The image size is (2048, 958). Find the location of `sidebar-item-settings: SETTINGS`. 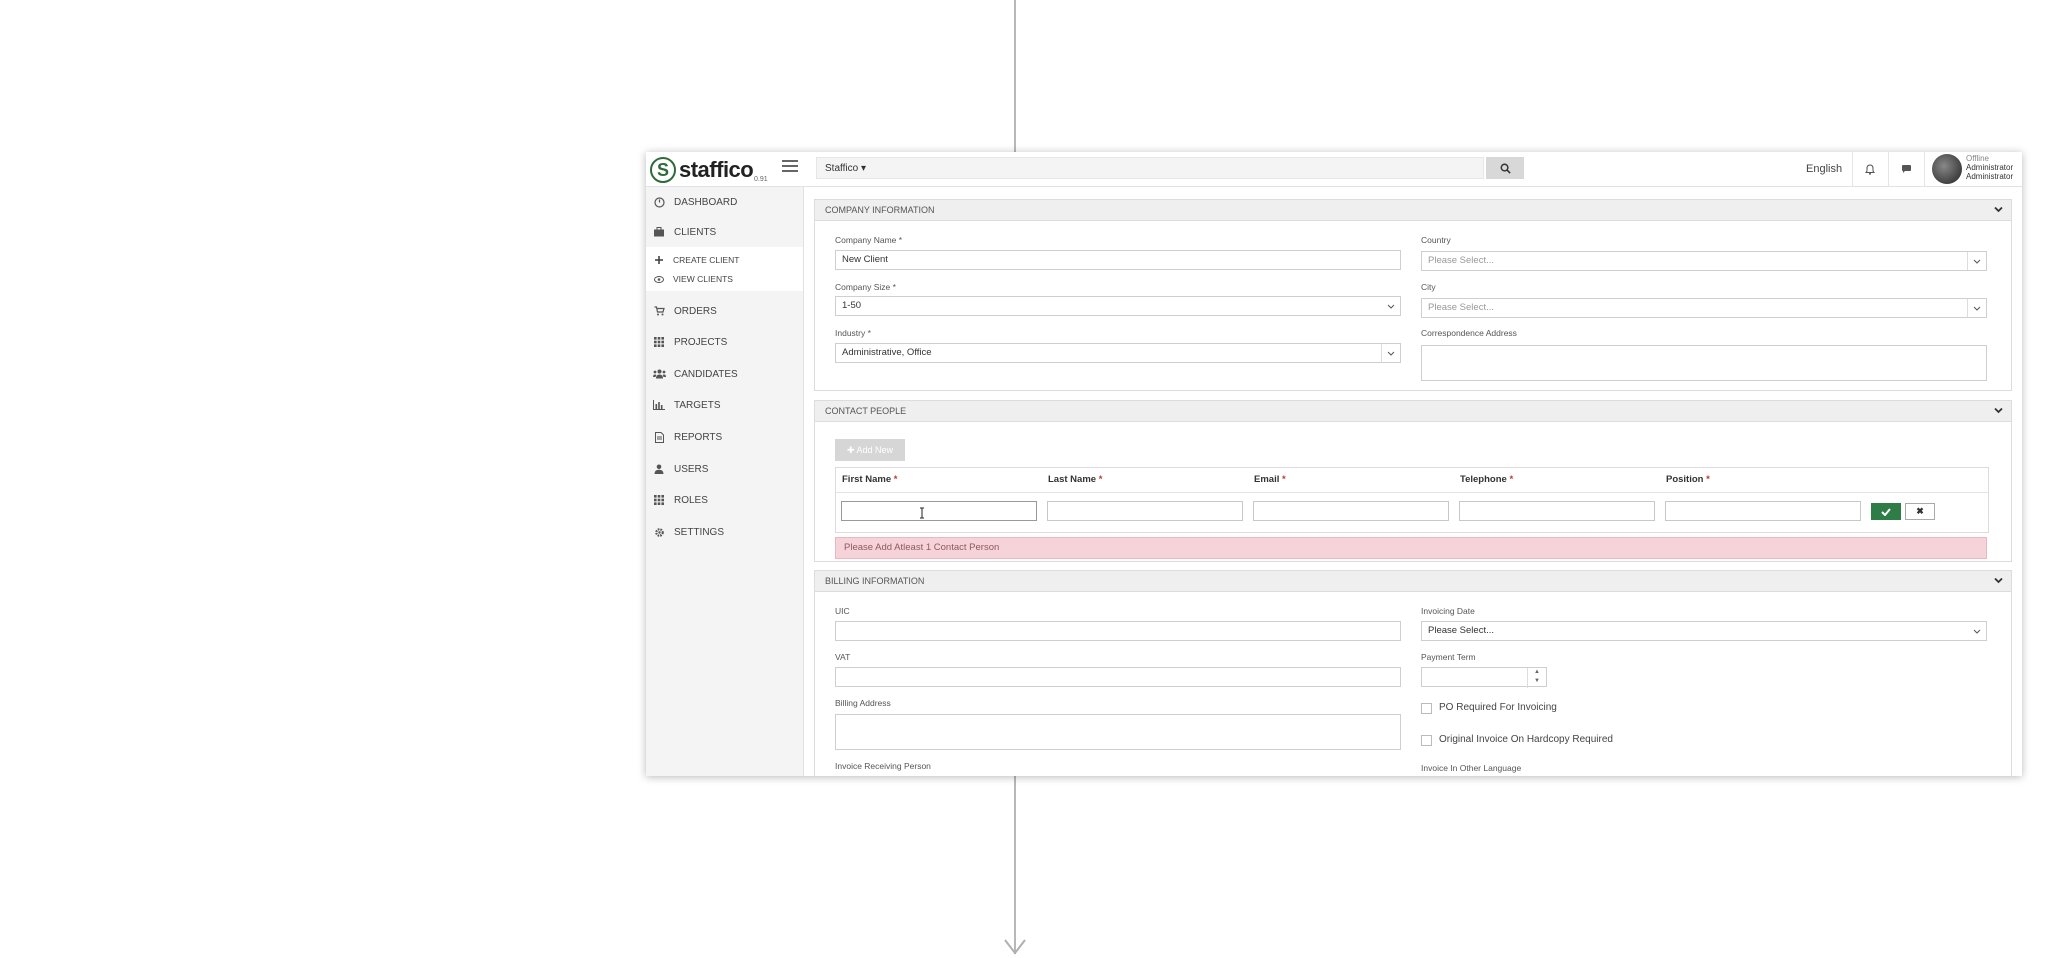

sidebar-item-settings: SETTINGS is located at coordinates (724, 532).